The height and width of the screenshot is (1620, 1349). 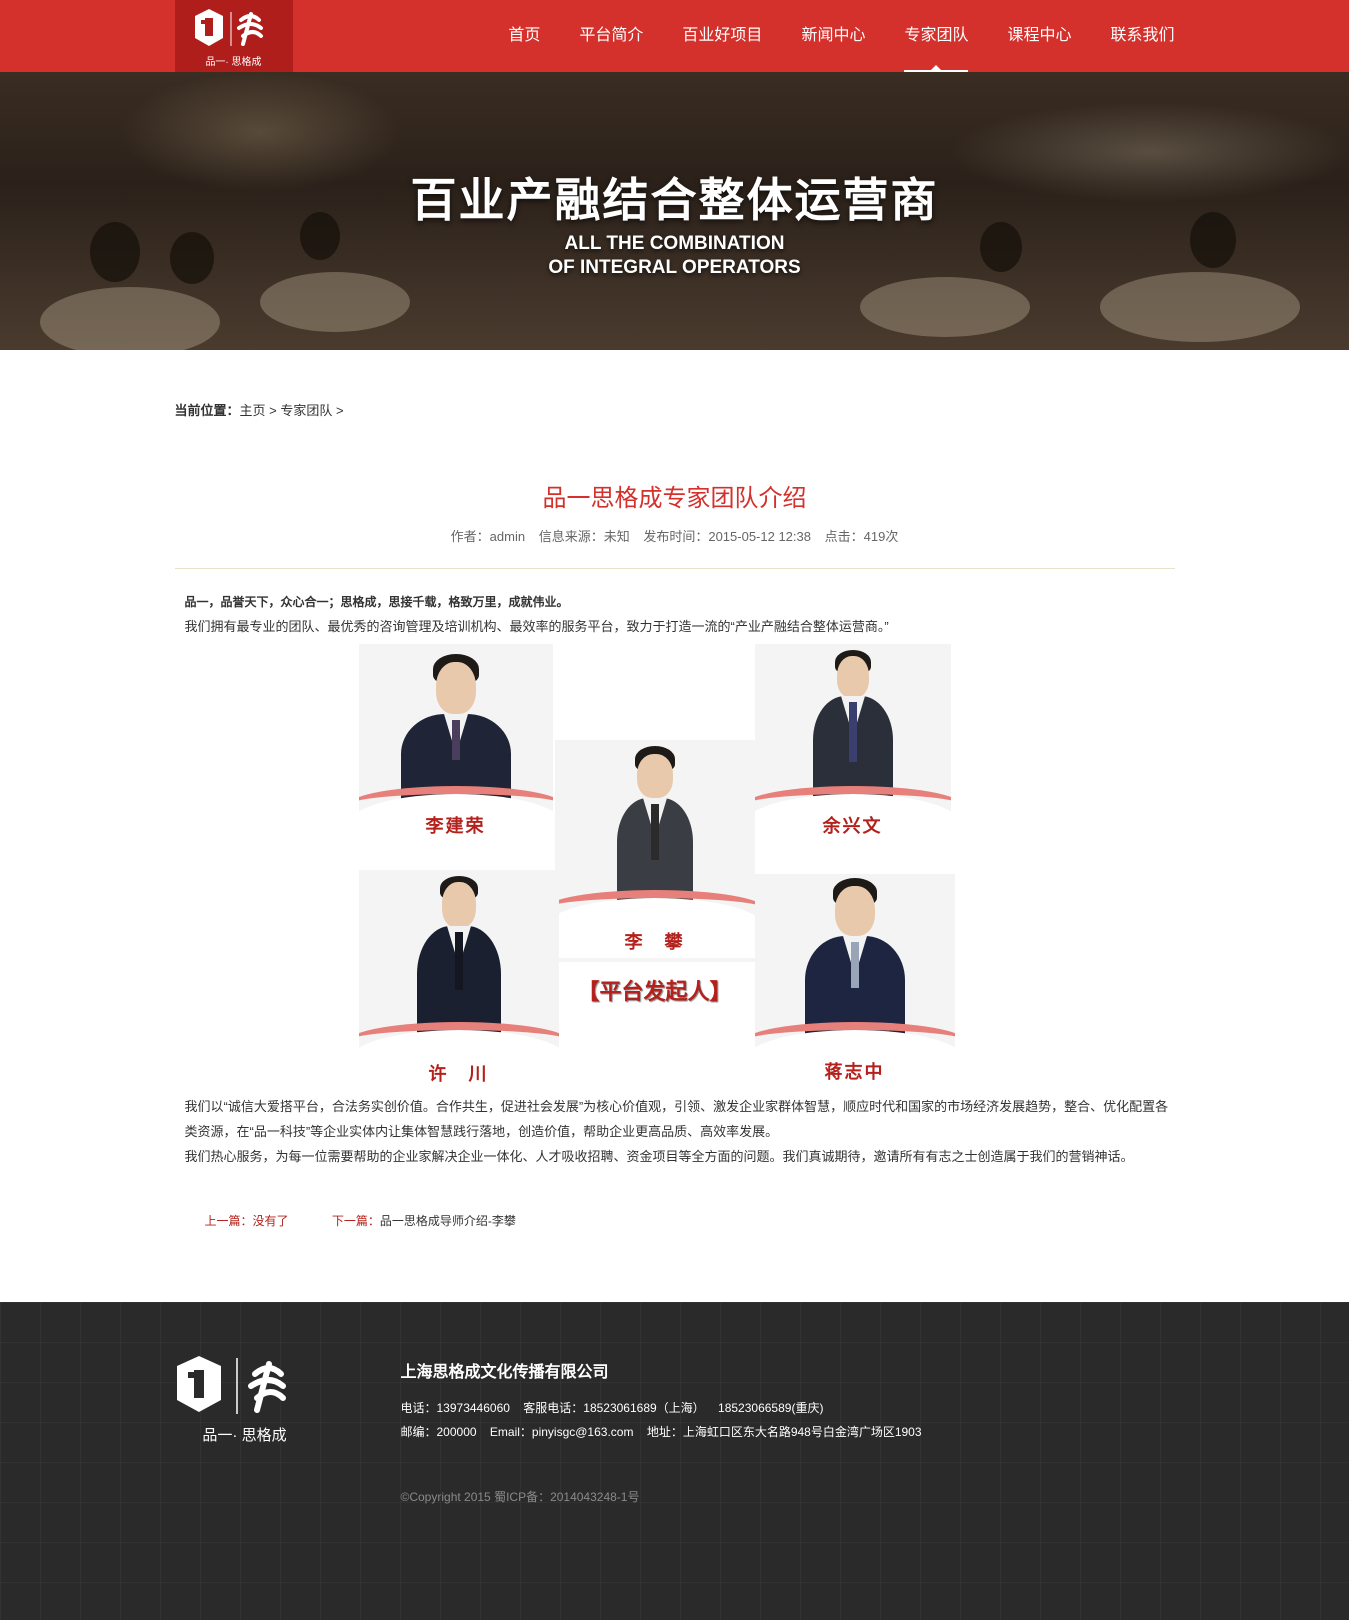 I want to click on main-nav: 首页 平台简介 百业好项目 新闻中心 专家团队 课程中心 联系我们, so click(x=822, y=36).